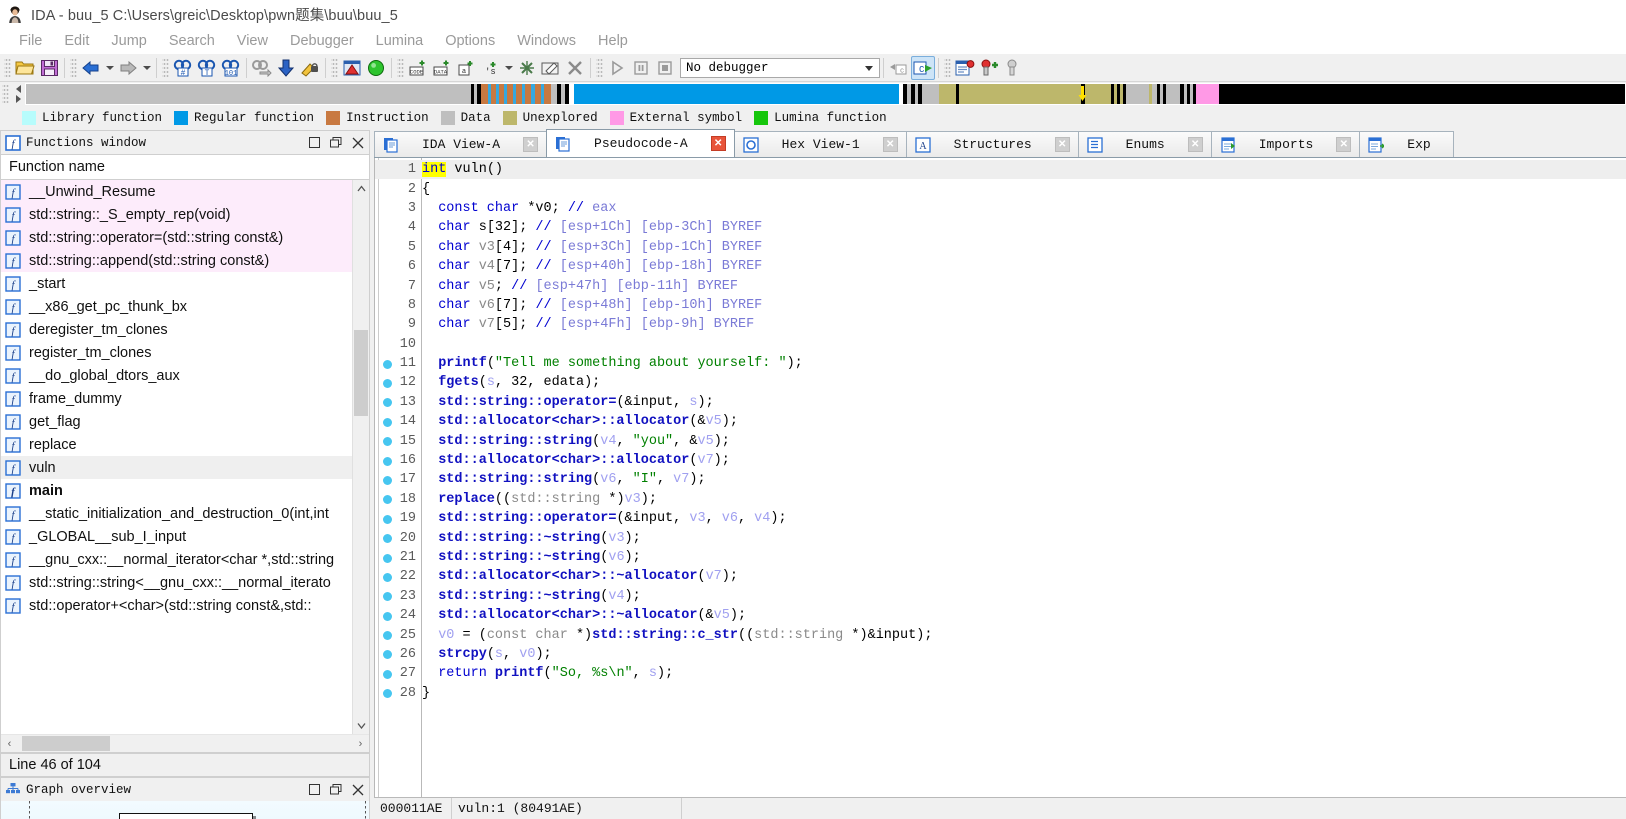 The image size is (1626, 819). What do you see at coordinates (66, 743) in the screenshot?
I see `hscrollbar-thumb` at bounding box center [66, 743].